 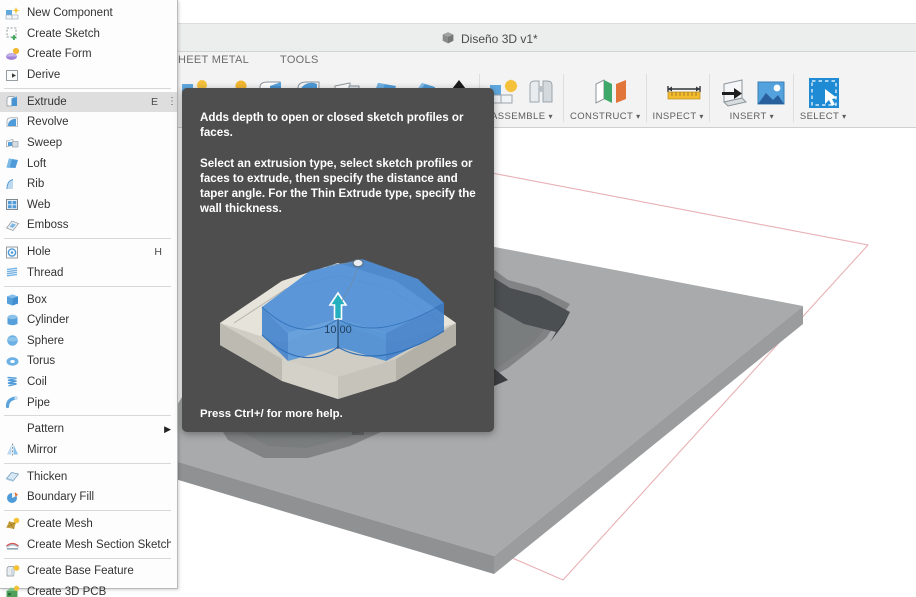 I want to click on menu-item-revolve: Revolve, so click(x=88, y=122).